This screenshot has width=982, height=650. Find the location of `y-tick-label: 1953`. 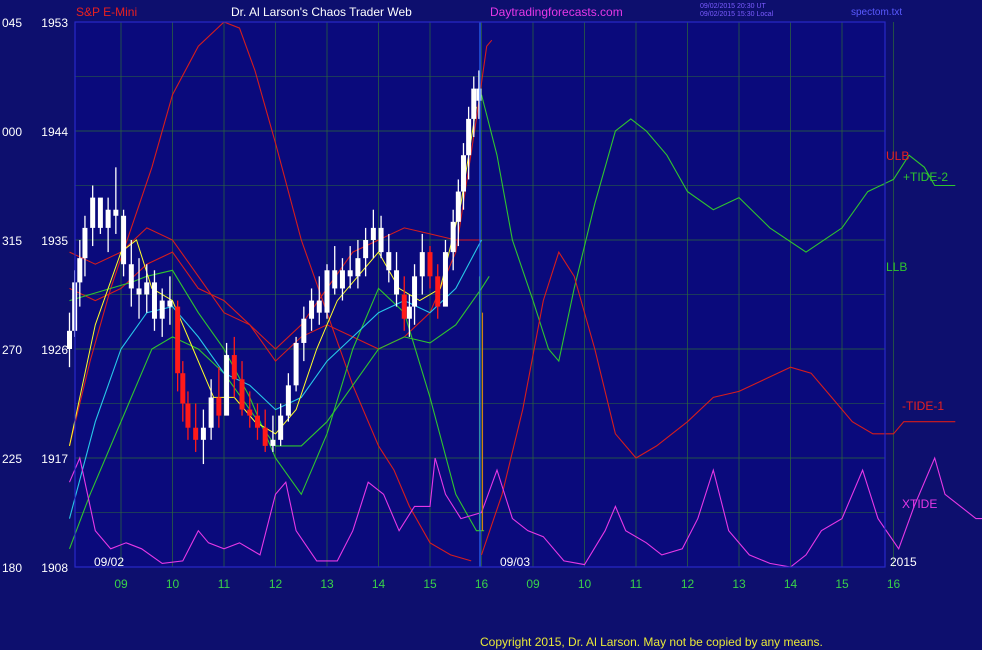

y-tick-label: 1953 is located at coordinates (54, 23).